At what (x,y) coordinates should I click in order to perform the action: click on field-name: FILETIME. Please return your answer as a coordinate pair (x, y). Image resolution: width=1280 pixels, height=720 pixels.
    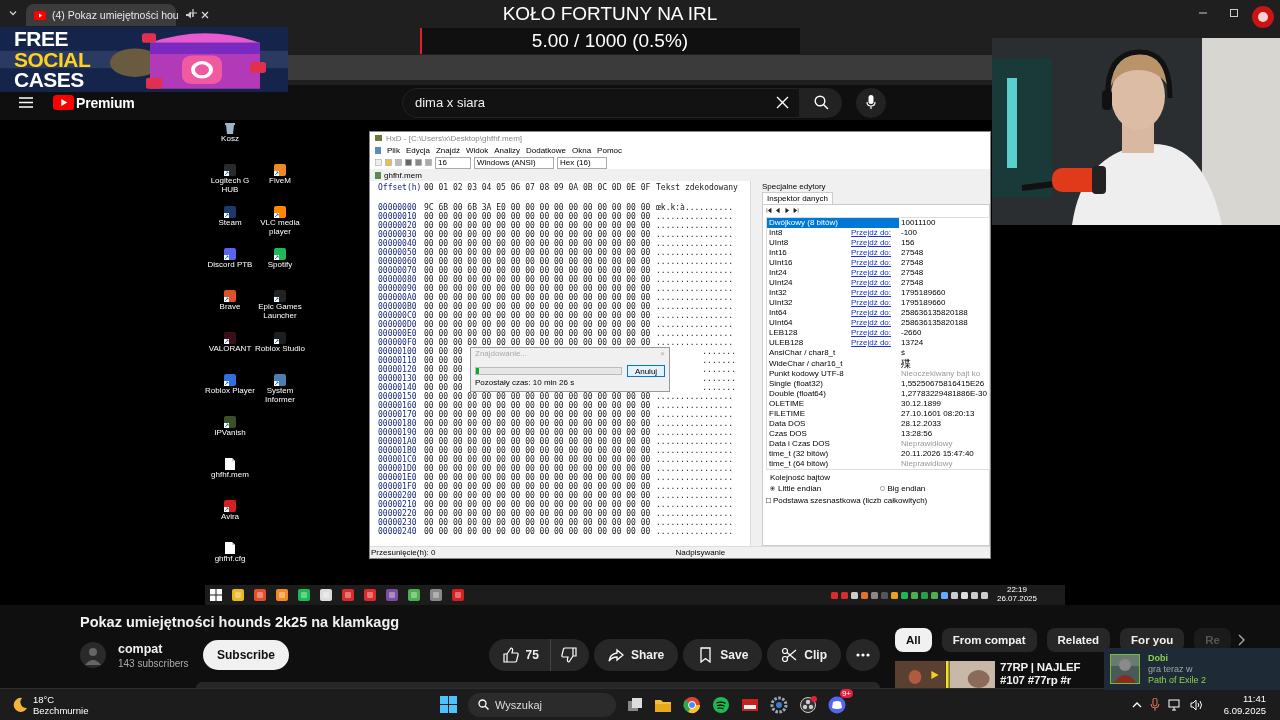
    Looking at the image, I should click on (833, 414).